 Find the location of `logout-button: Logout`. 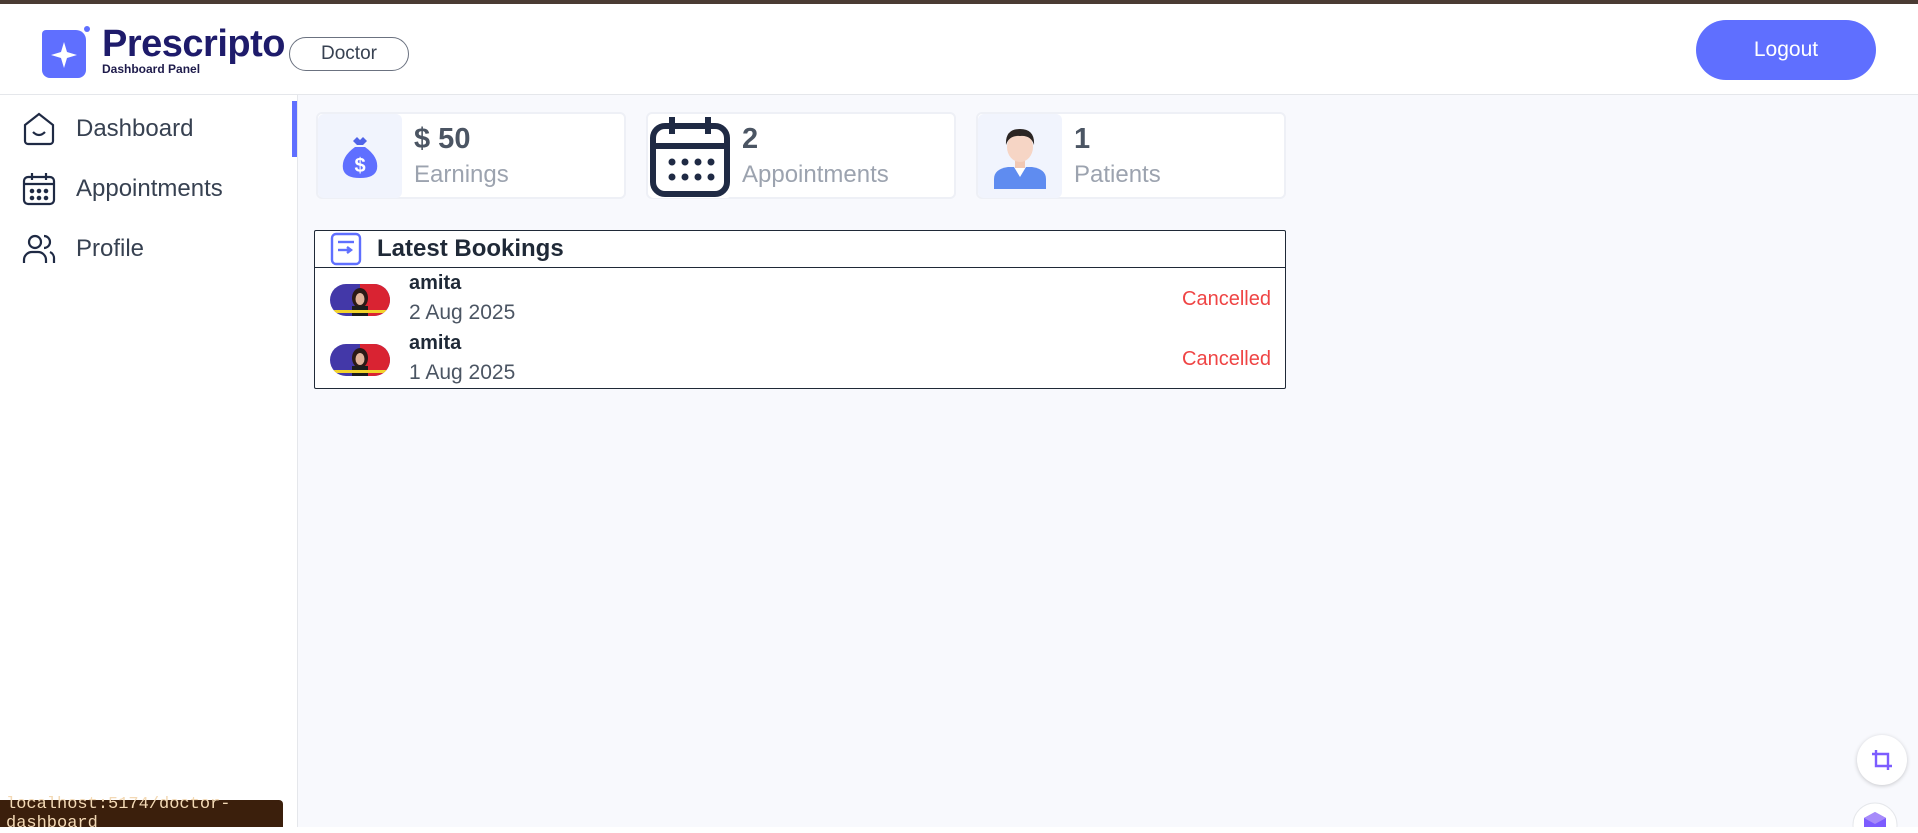

logout-button: Logout is located at coordinates (1786, 50).